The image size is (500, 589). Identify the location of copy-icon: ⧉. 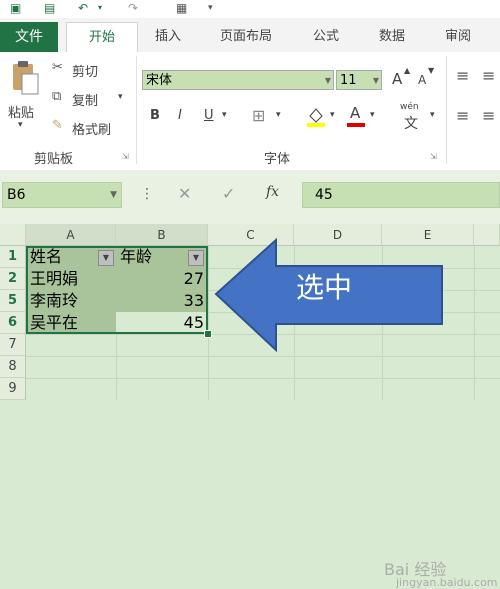
(56, 96).